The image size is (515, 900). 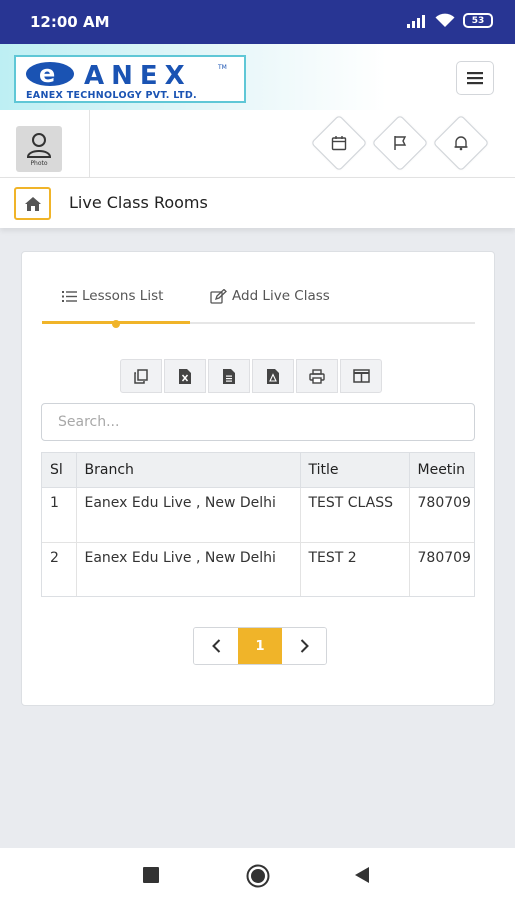 I want to click on tab-bar: Lessons List Add Live Class, so click(x=258, y=305).